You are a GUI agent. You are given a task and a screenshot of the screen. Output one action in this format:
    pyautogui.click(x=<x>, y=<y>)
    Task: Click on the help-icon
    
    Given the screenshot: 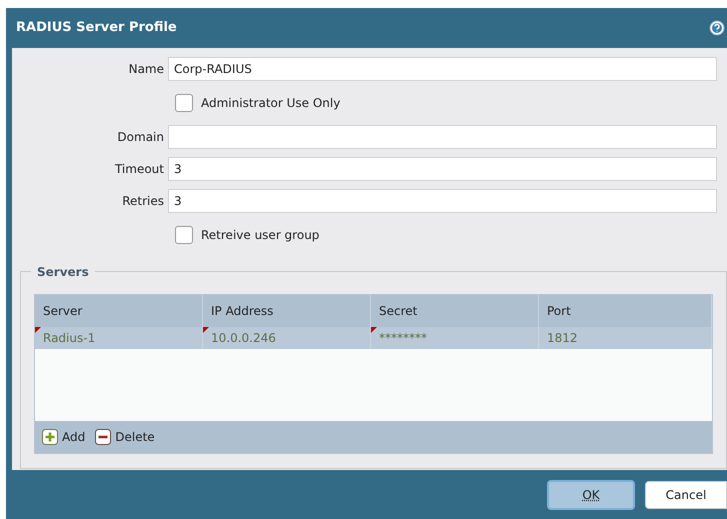 What is the action you would take?
    pyautogui.click(x=717, y=28)
    